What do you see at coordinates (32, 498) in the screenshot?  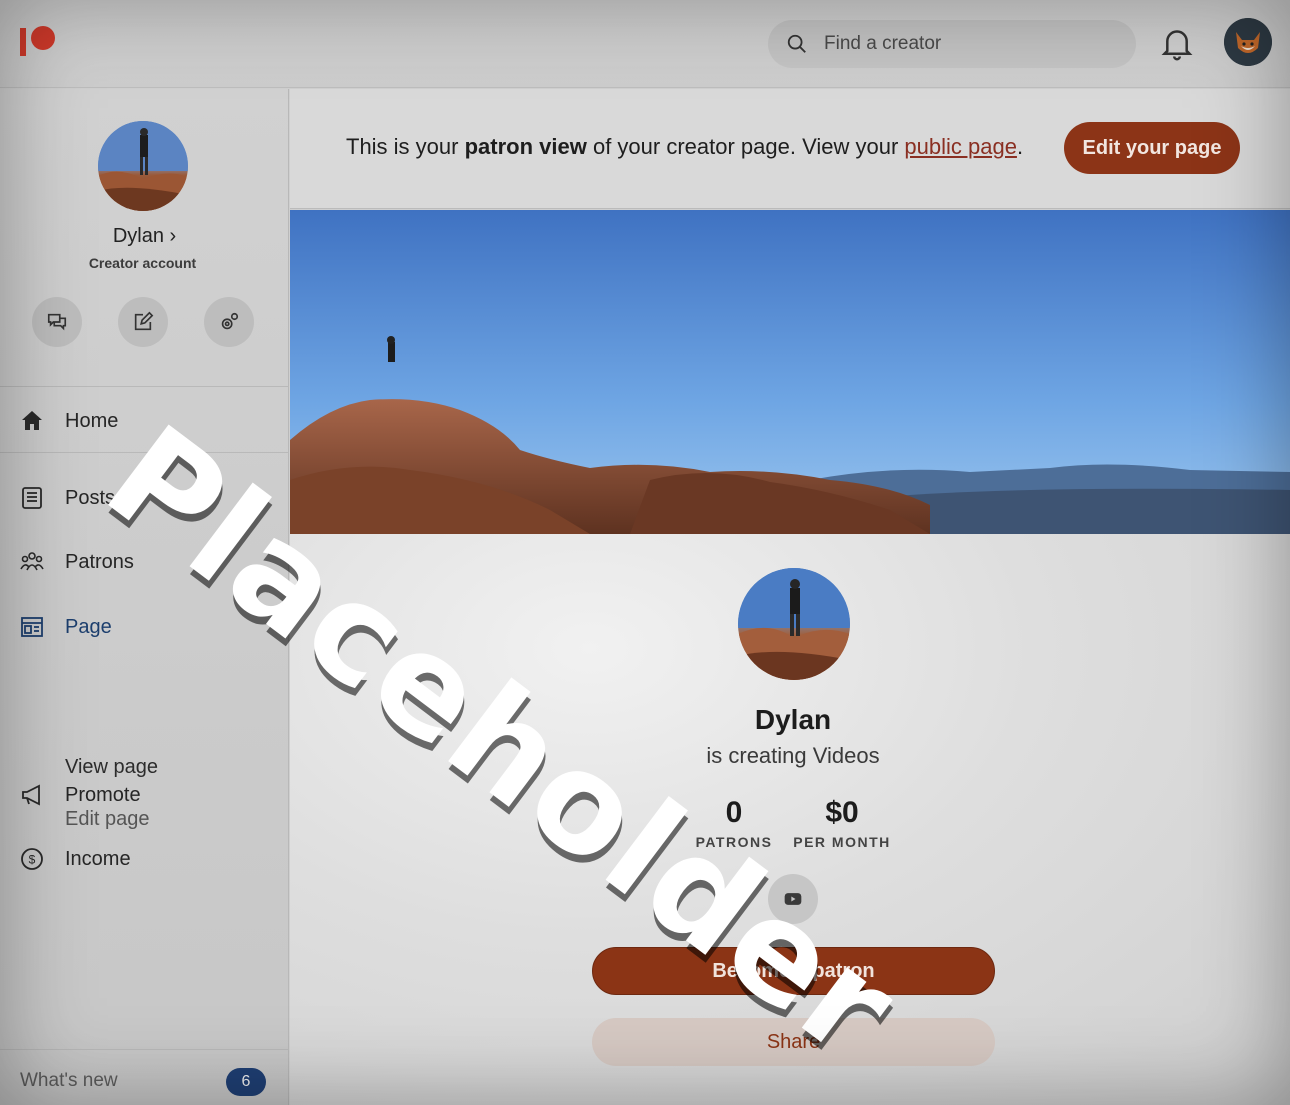 I see `posts-icon` at bounding box center [32, 498].